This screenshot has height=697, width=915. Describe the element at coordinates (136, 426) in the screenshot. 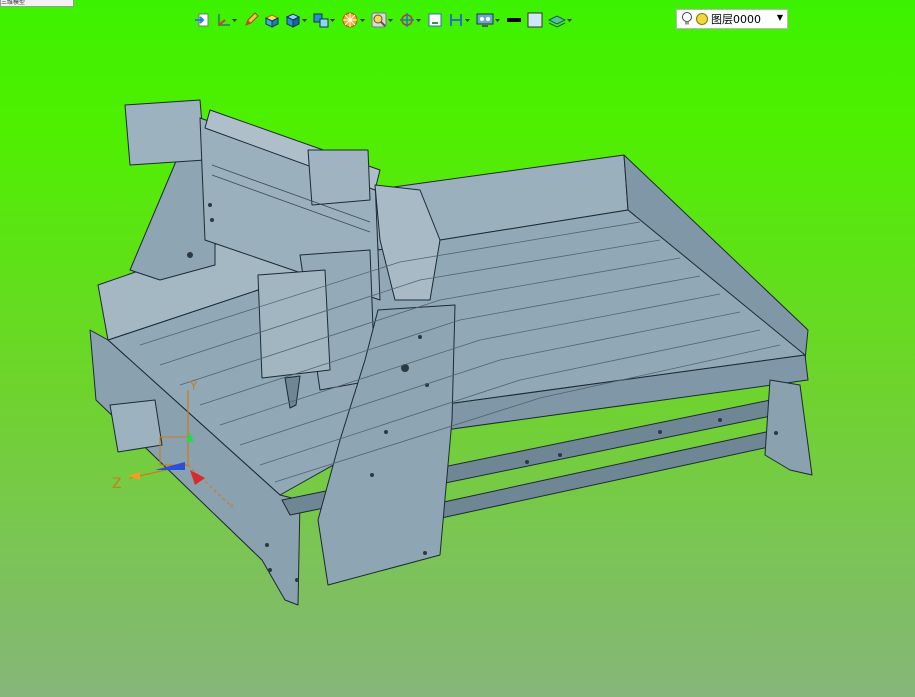

I see `front-motor-block` at that location.